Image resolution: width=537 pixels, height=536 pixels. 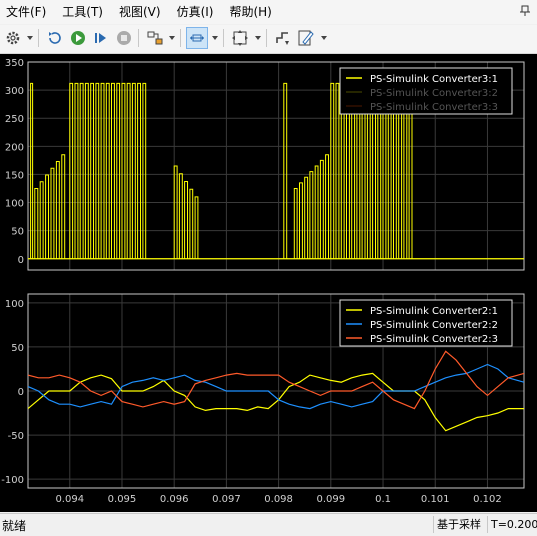 What do you see at coordinates (140, 12) in the screenshot?
I see `menu-view: 视图(V)` at bounding box center [140, 12].